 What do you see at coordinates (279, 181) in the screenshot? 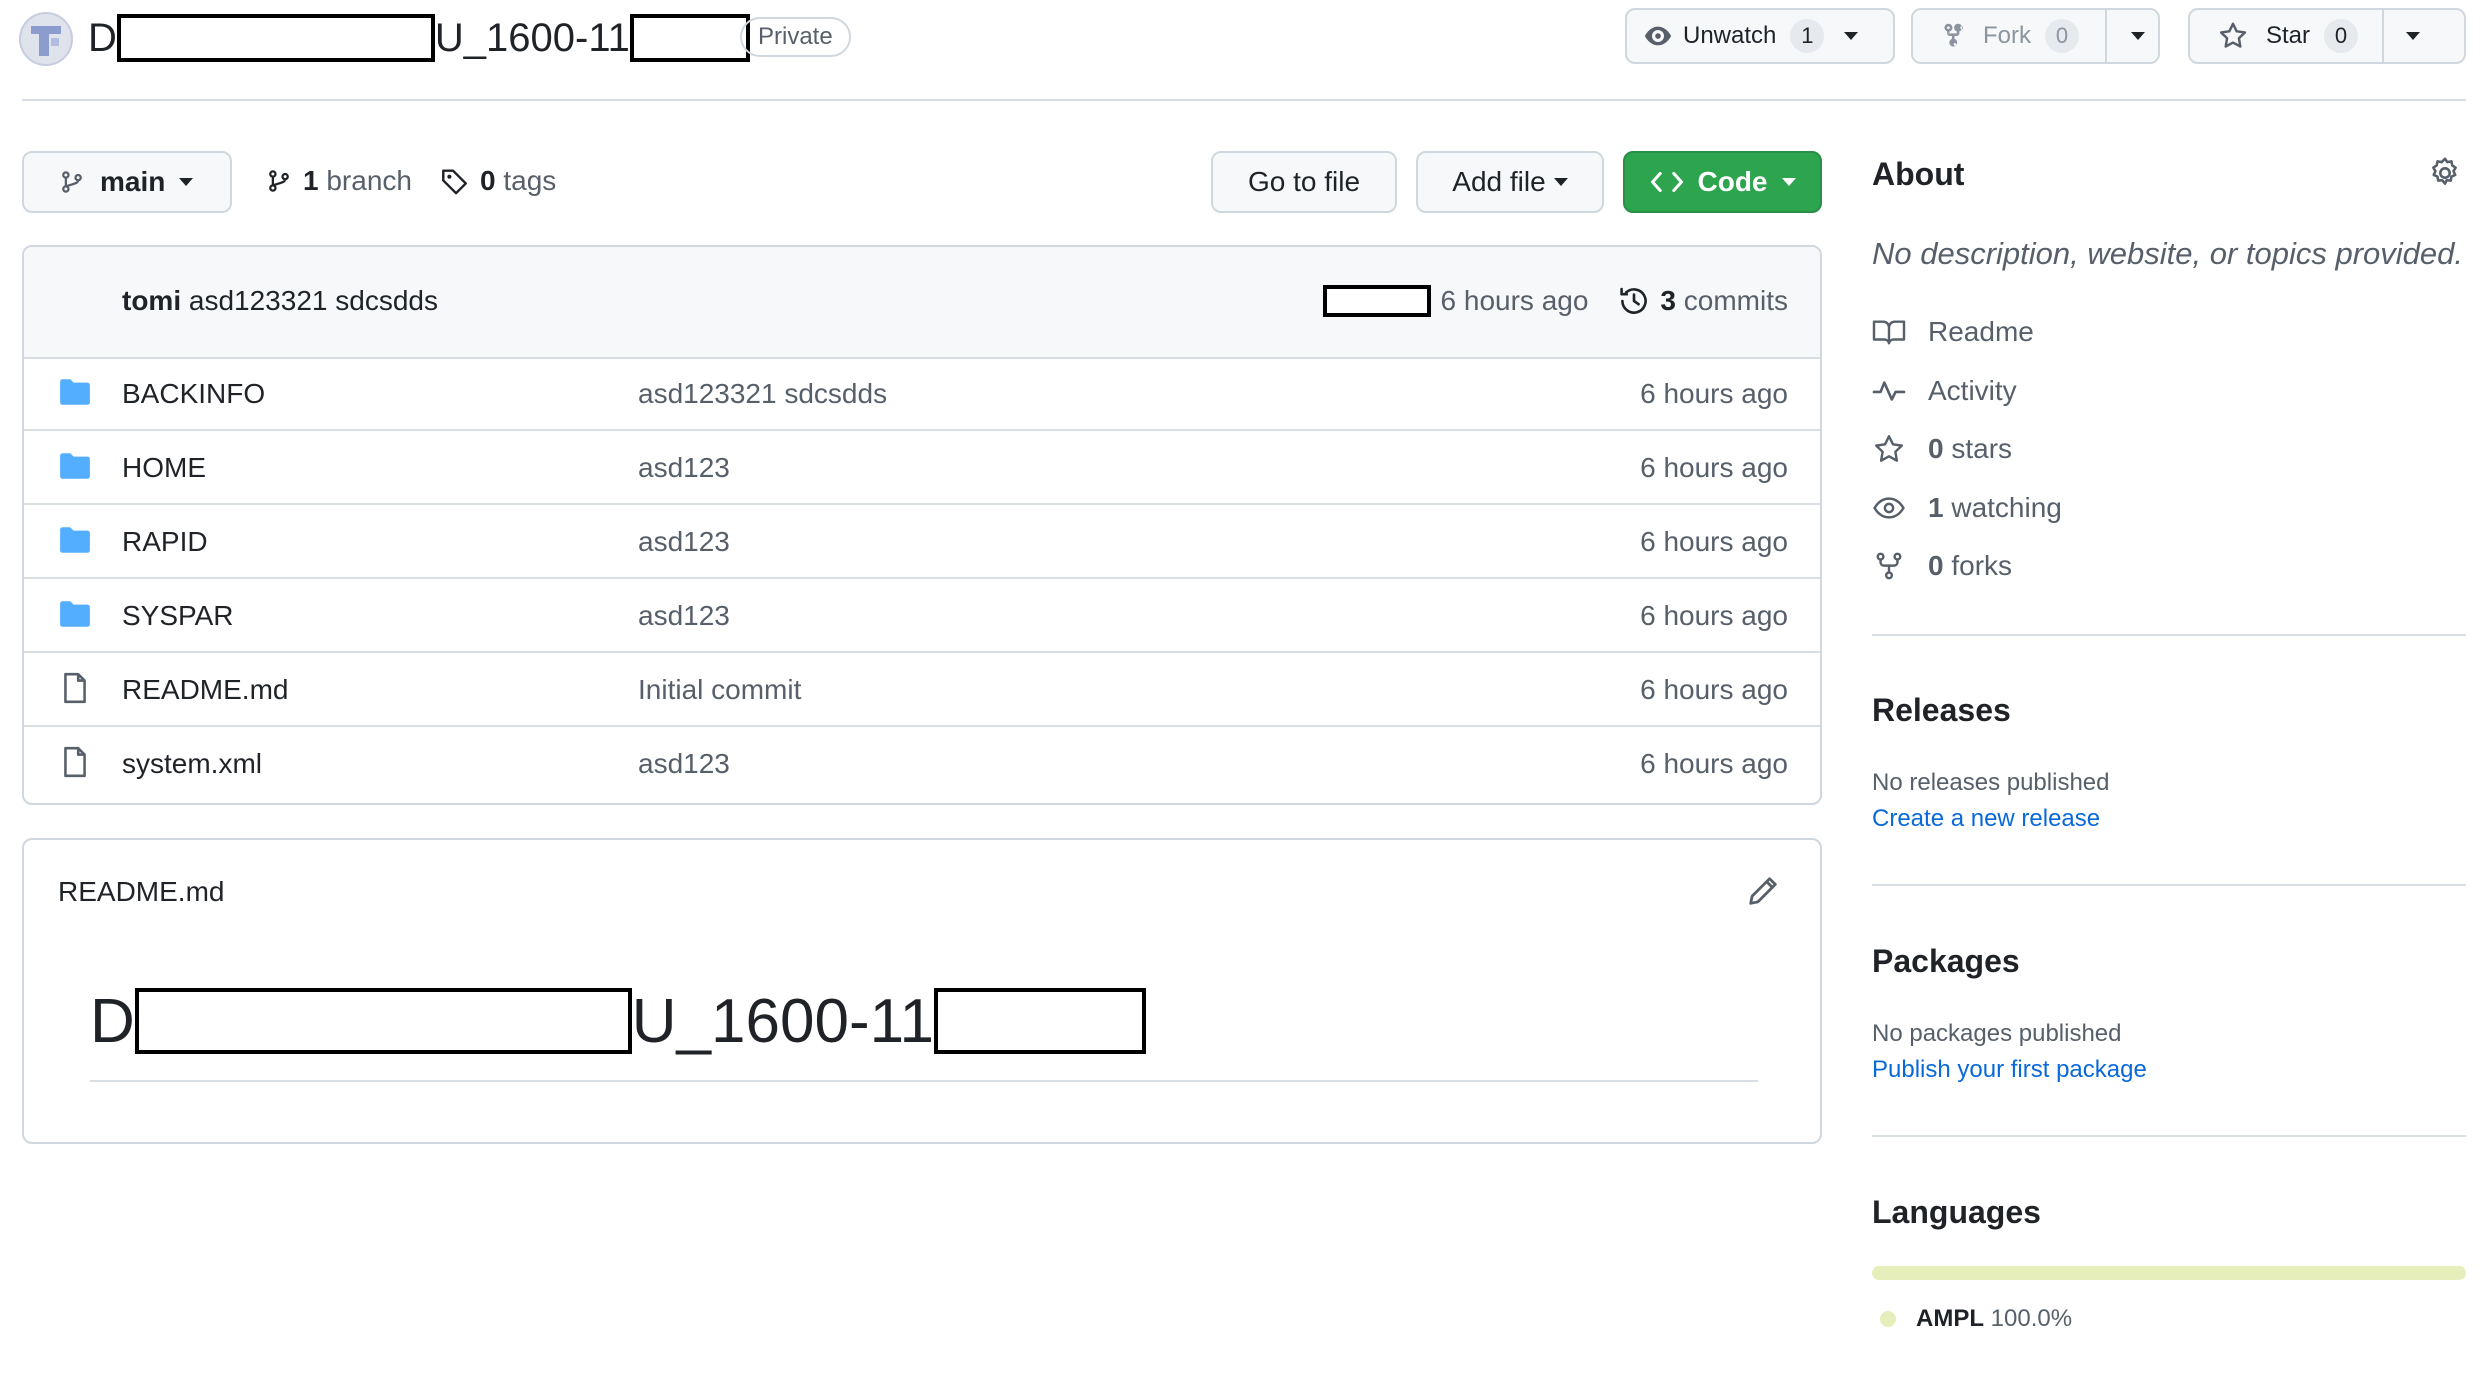
I see `branch-icon` at bounding box center [279, 181].